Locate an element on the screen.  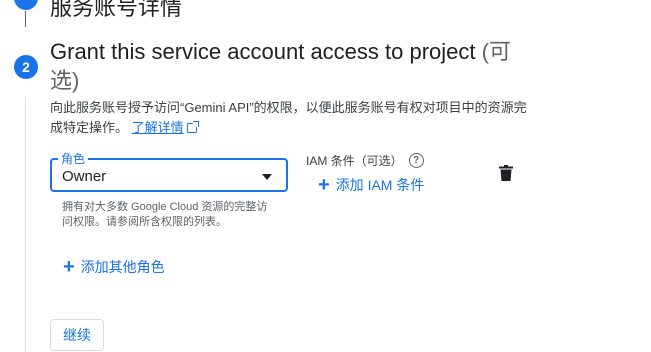
iam-condition-header: IAM 条件（可选） ? is located at coordinates (365, 160).